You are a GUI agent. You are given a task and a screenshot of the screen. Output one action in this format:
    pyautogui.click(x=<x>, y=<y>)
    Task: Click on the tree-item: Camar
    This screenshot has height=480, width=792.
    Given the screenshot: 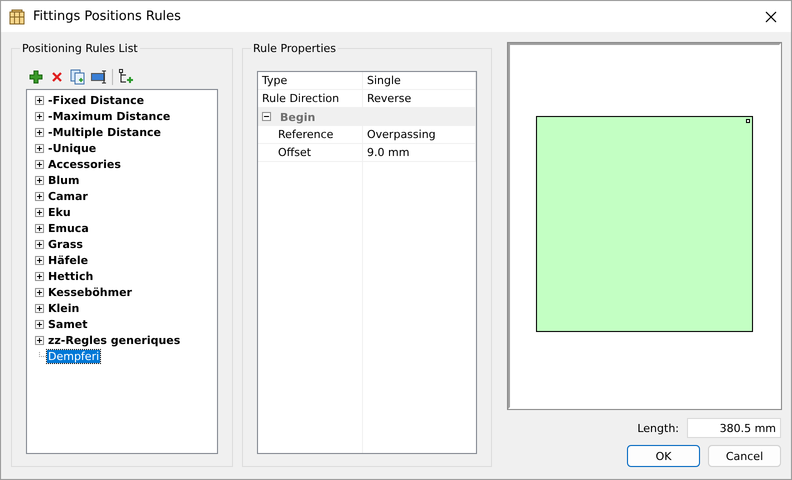 What is the action you would take?
    pyautogui.click(x=68, y=196)
    